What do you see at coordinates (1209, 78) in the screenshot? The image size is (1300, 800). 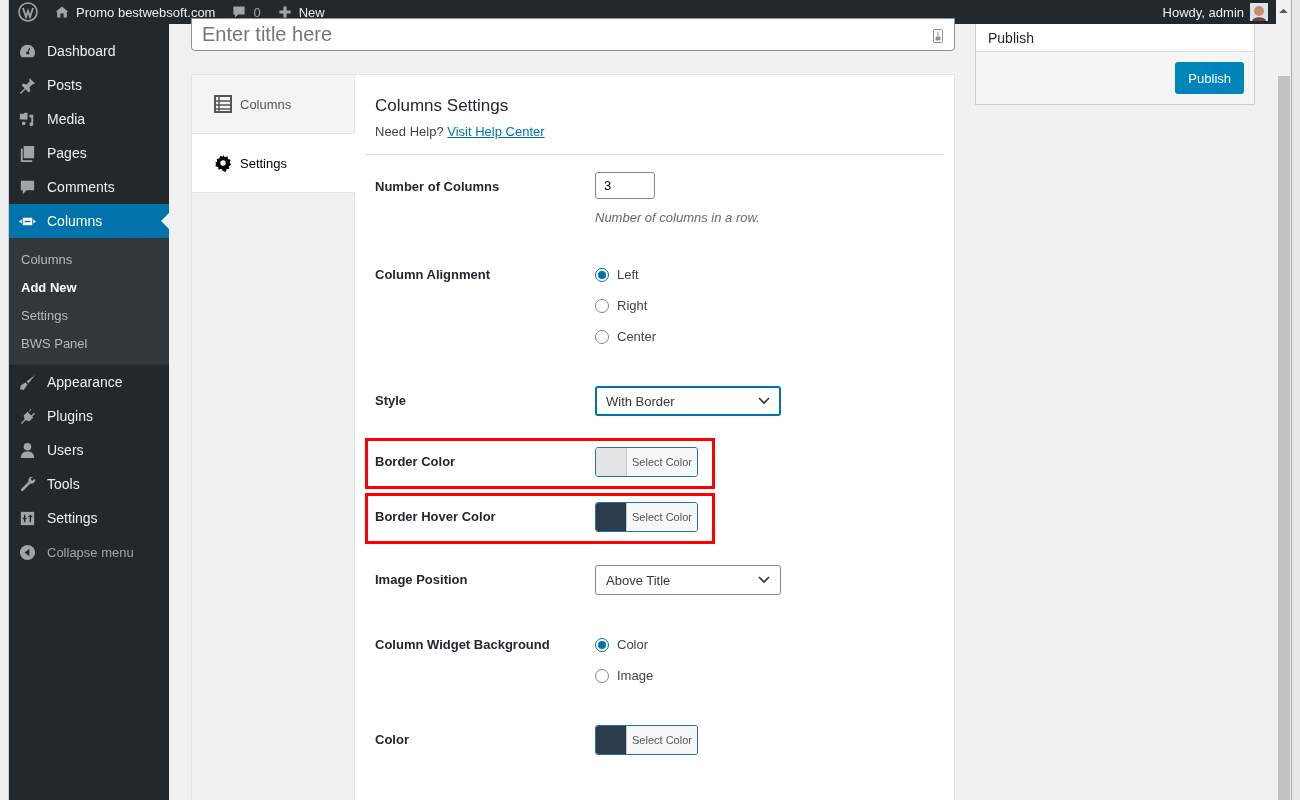 I see `publish-button: Publish` at bounding box center [1209, 78].